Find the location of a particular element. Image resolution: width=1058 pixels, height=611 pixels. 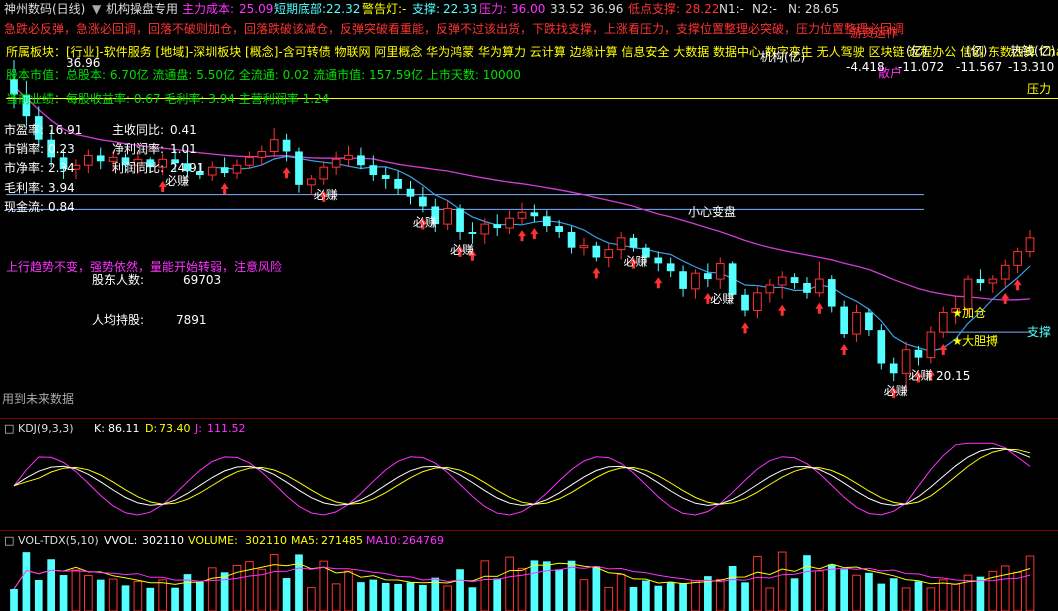

kdj-d-line is located at coordinates (522, 476).